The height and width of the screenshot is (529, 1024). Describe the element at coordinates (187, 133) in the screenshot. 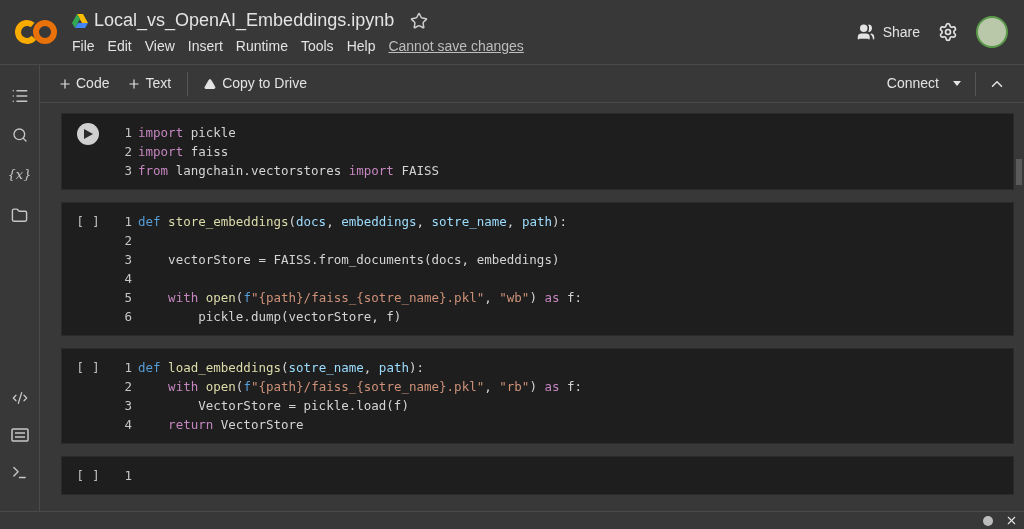

I see `code-line: import pickle` at that location.